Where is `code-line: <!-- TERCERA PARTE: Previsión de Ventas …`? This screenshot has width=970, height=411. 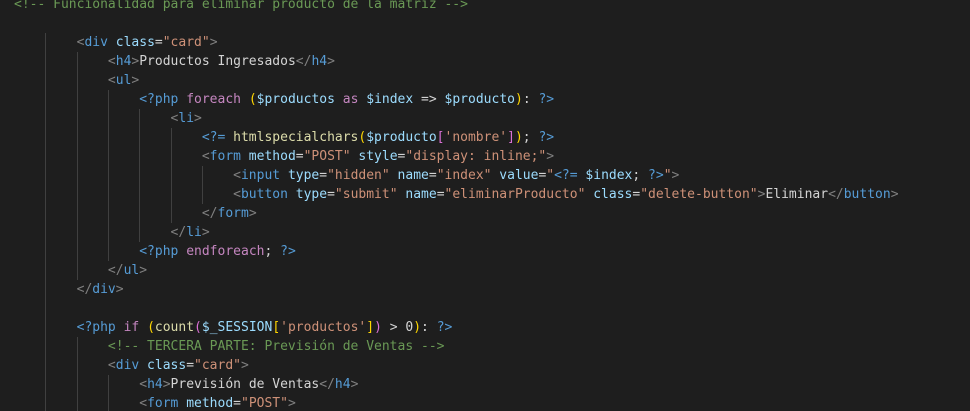
code-line: <!-- TERCERA PARTE: Previsión de Ventas … is located at coordinates (485, 346).